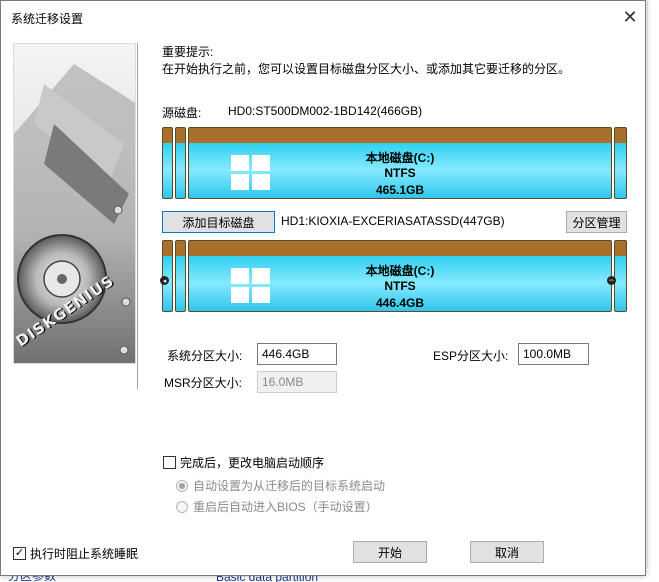 This screenshot has height=582, width=659. Describe the element at coordinates (205, 356) in the screenshot. I see `system-size-label: 系统分区大小:` at that location.